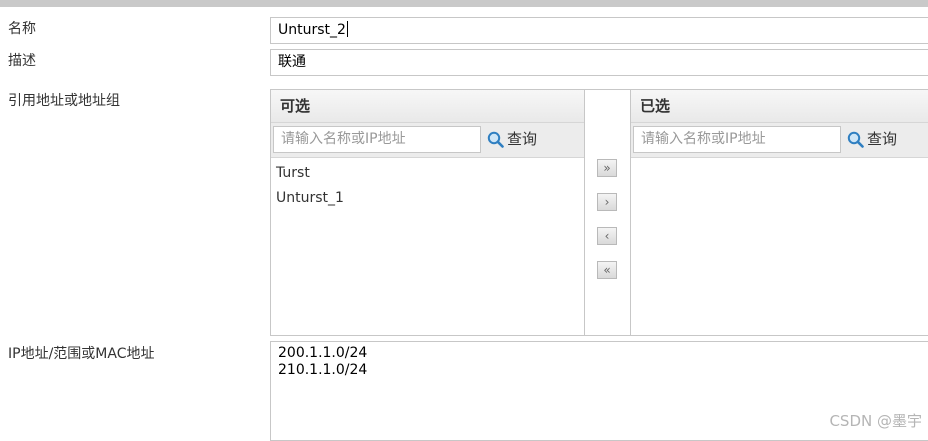 This screenshot has height=441, width=928. Describe the element at coordinates (427, 106) in the screenshot. I see `available-title: 可选` at that location.